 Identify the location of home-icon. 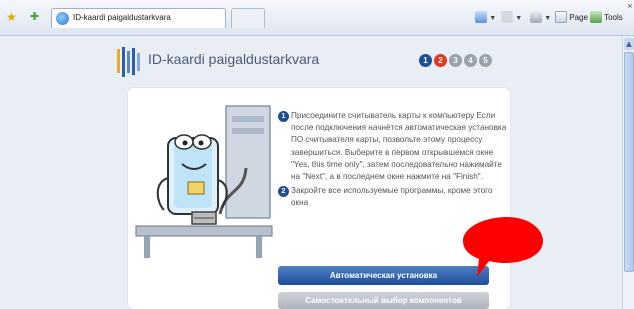
(481, 17).